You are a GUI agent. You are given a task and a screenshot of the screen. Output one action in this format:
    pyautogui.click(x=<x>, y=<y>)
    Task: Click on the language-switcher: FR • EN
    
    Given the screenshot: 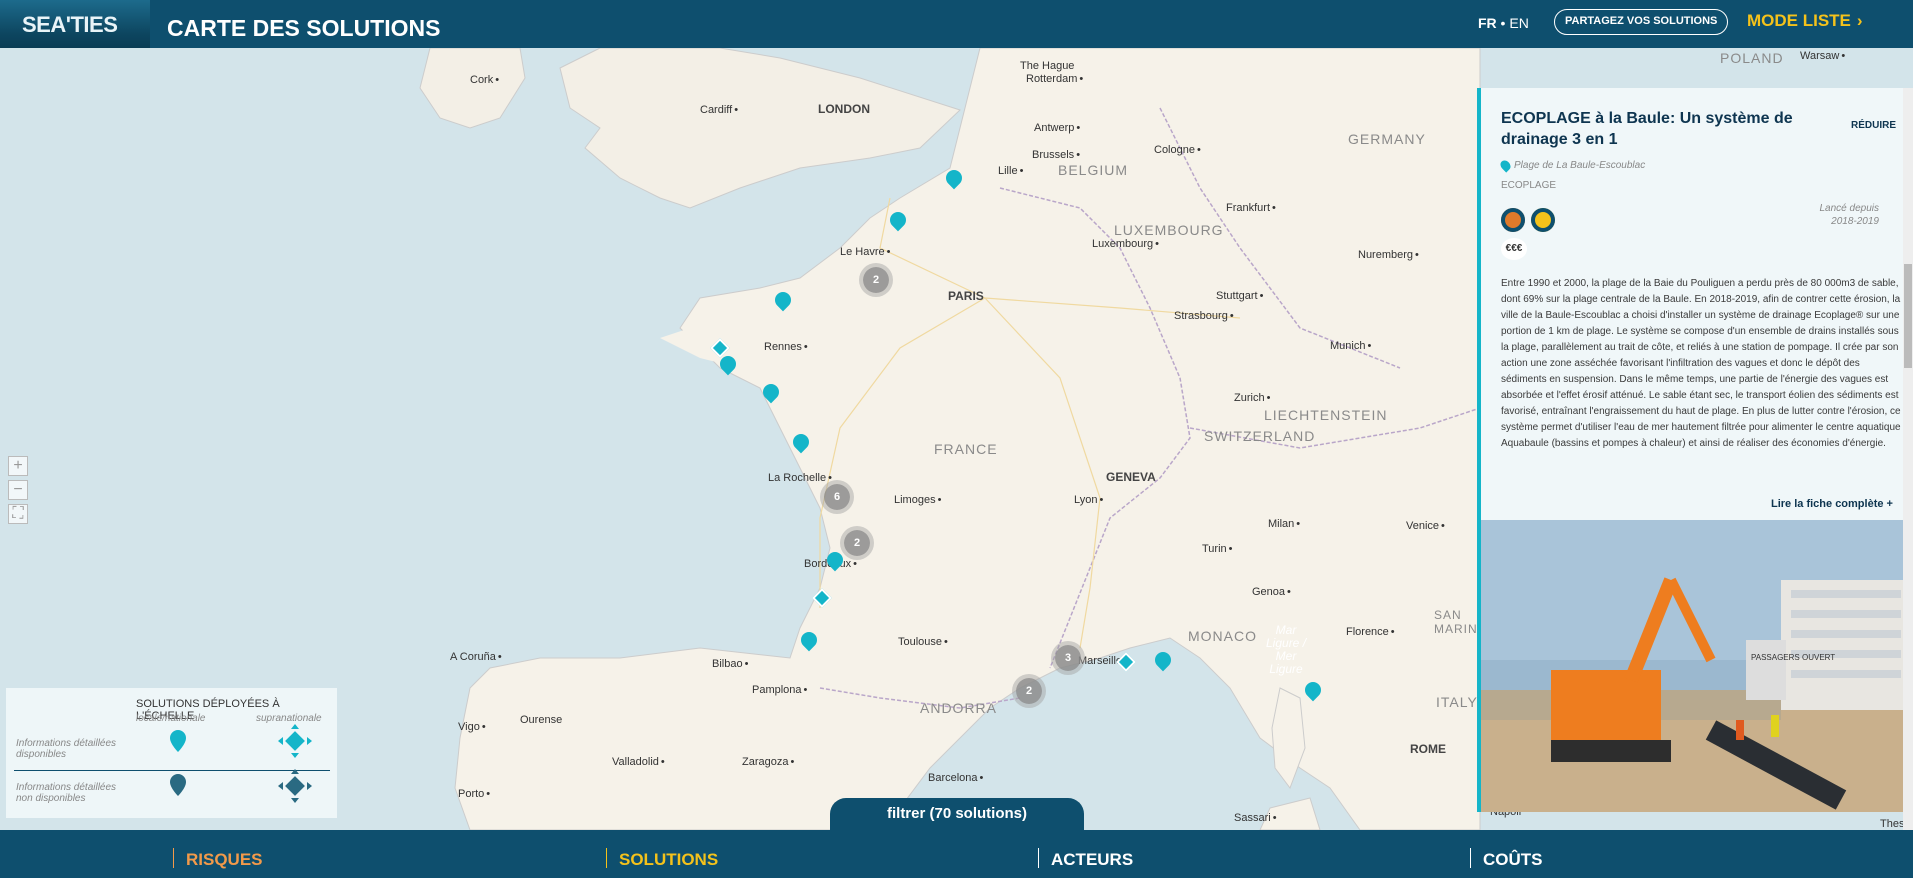 What is the action you would take?
    pyautogui.click(x=1503, y=23)
    